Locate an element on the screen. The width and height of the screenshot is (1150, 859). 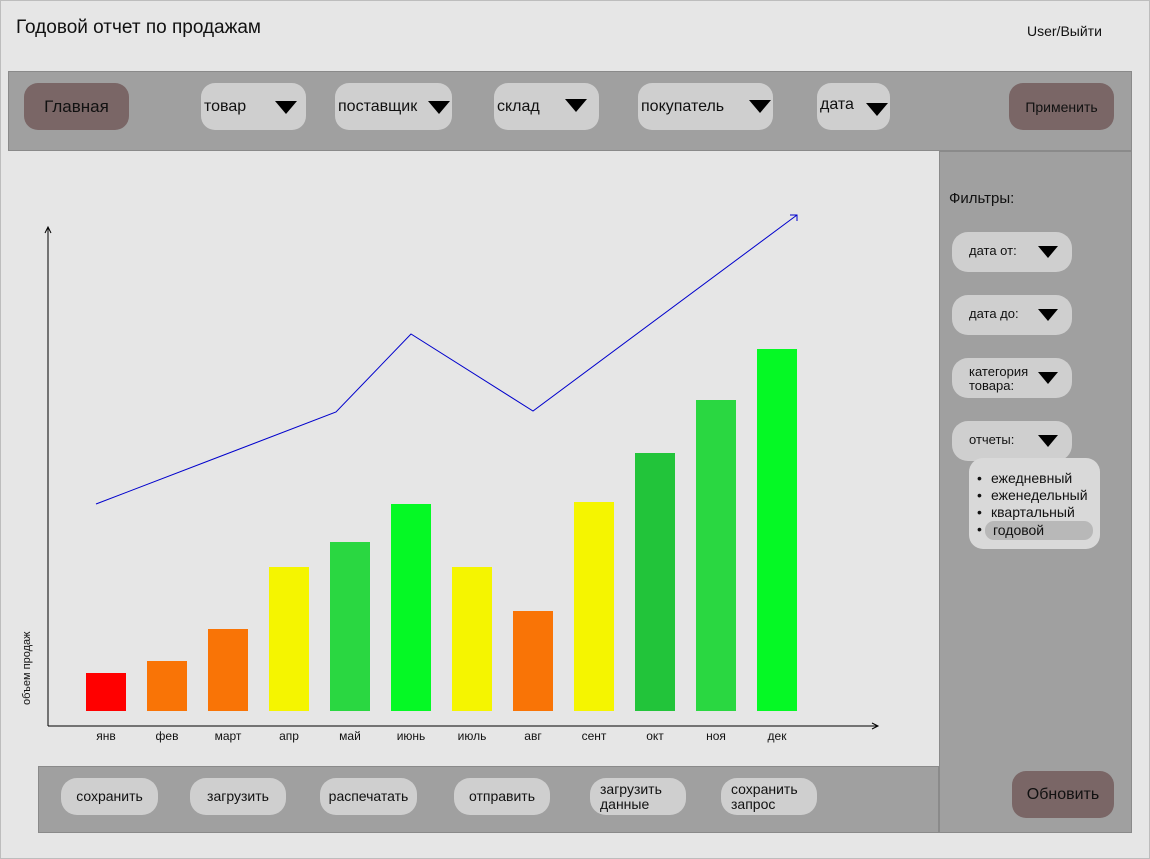
x-tick-label: март is located at coordinates (228, 736).